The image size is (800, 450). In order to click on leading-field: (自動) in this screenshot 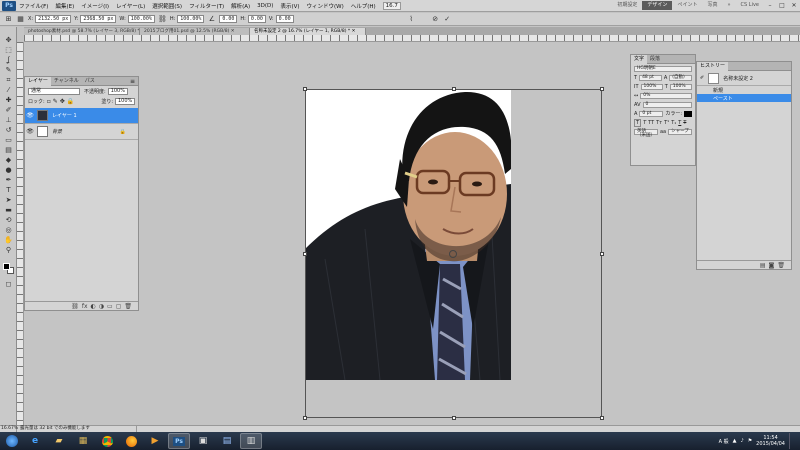, I will do `click(681, 77)`.